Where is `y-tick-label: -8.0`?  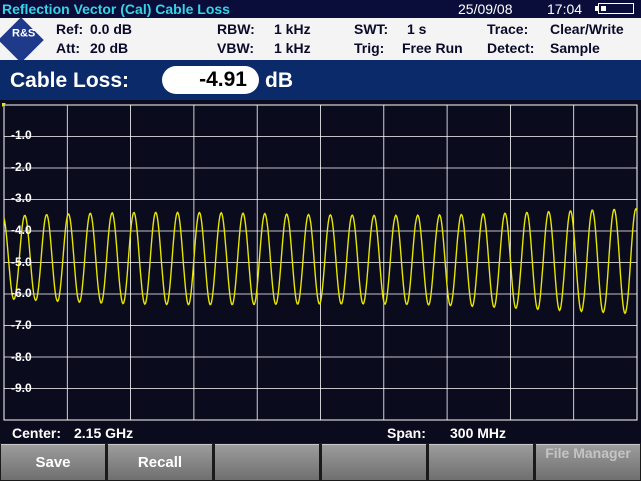
y-tick-label: -8.0 is located at coordinates (21, 357).